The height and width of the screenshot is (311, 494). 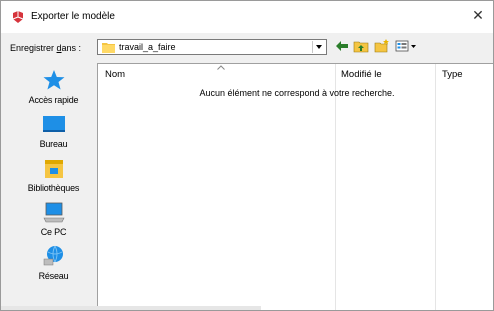 I want to click on place-this-pc: Ce PC, so click(x=53, y=220).